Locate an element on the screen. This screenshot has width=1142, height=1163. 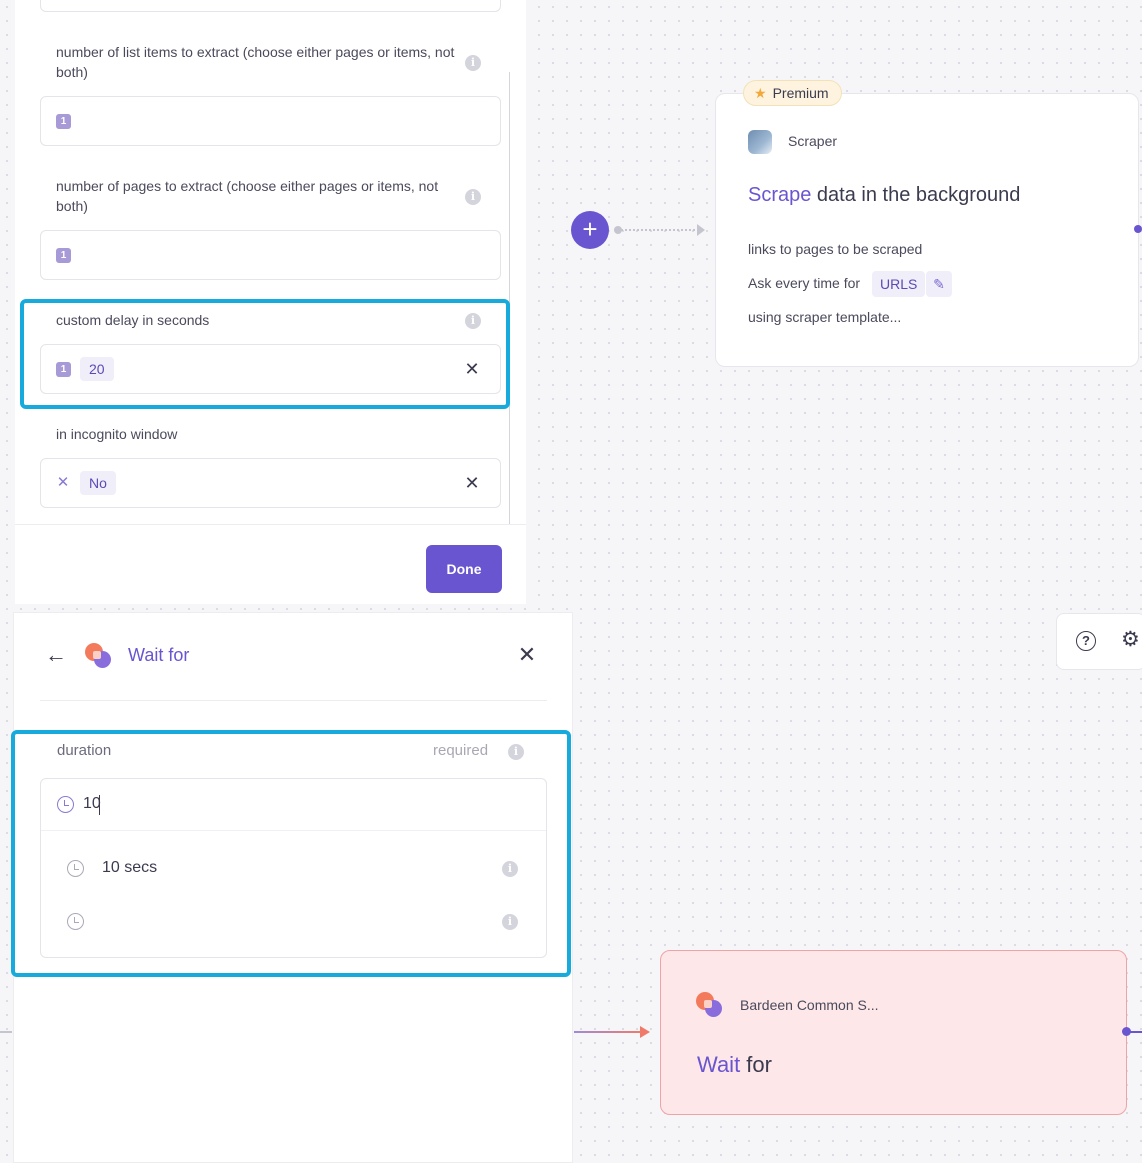
scraper-action-card is located at coordinates (927, 230).